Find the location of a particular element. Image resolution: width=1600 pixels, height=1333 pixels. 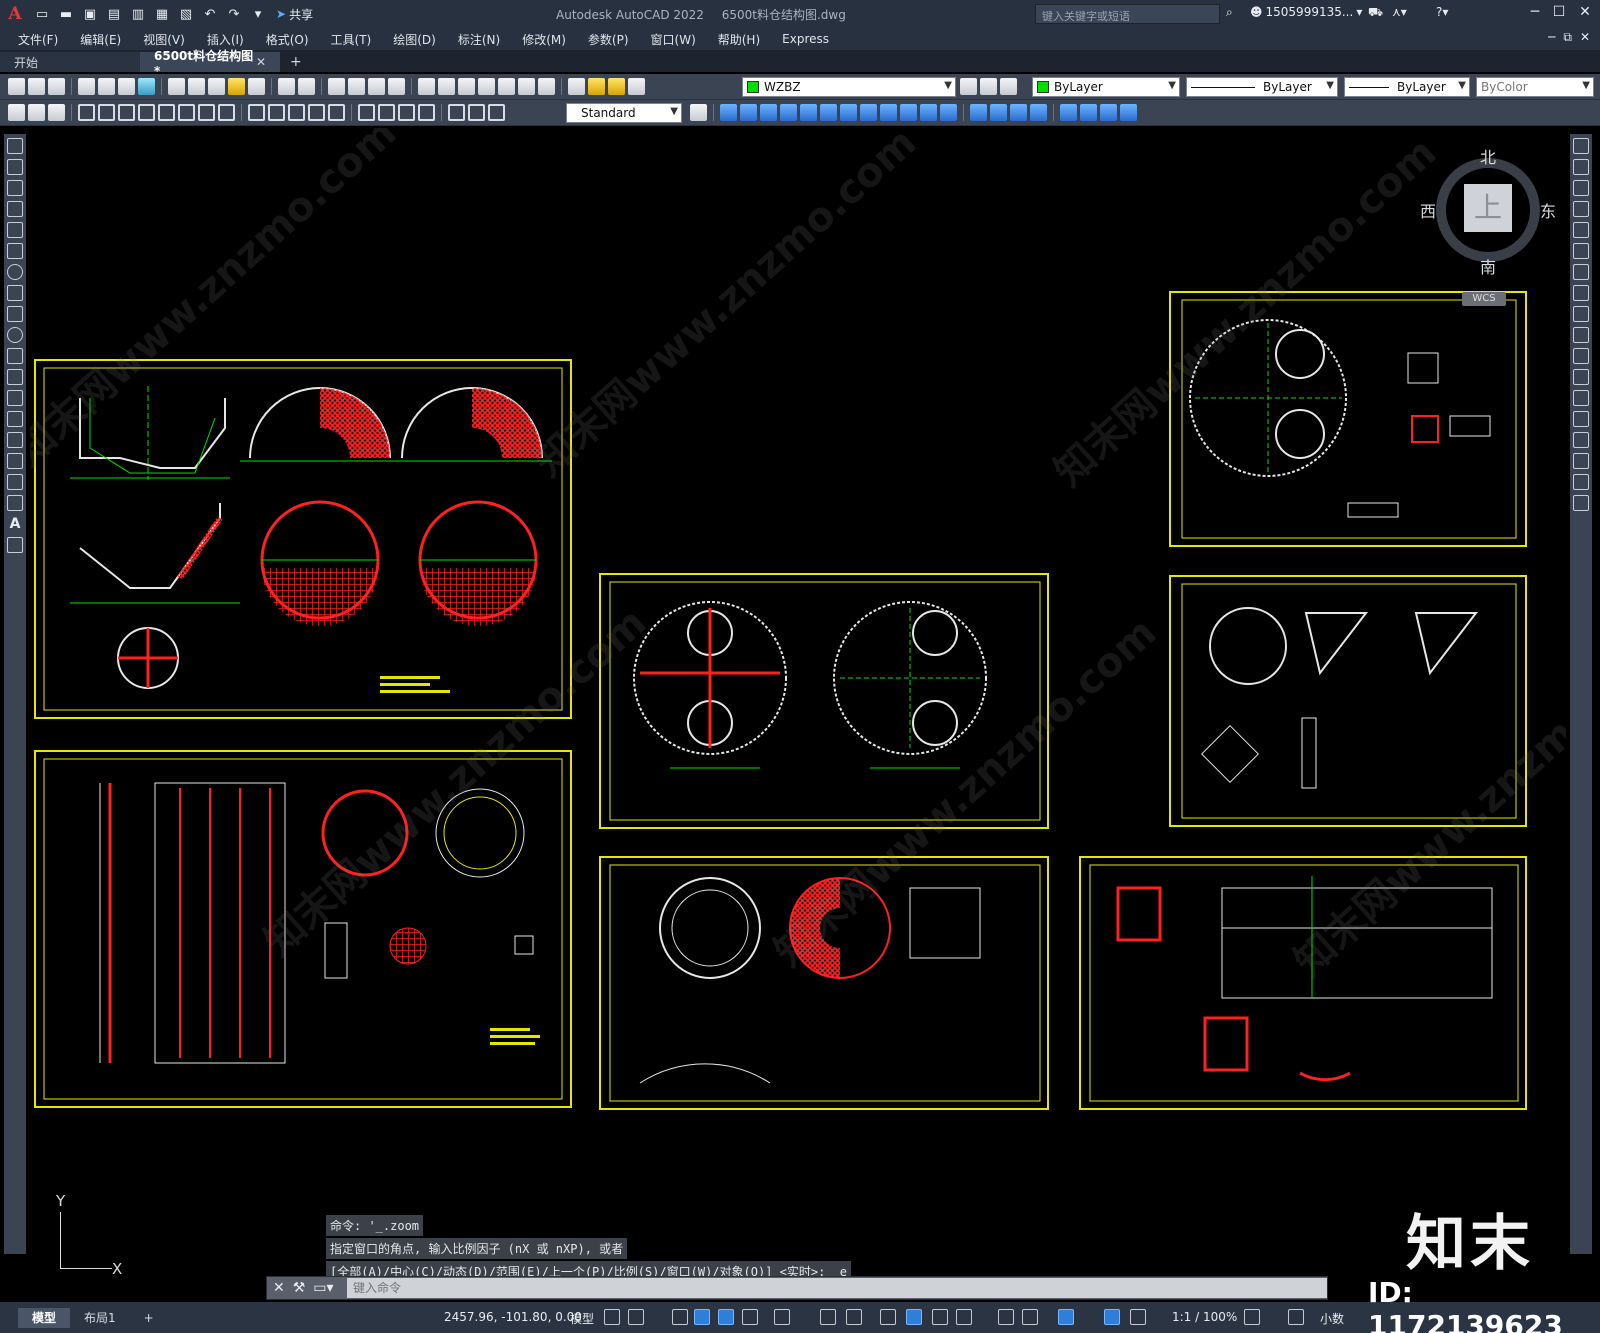

search-input: 键入关键字或短语 is located at coordinates (1127, 14).